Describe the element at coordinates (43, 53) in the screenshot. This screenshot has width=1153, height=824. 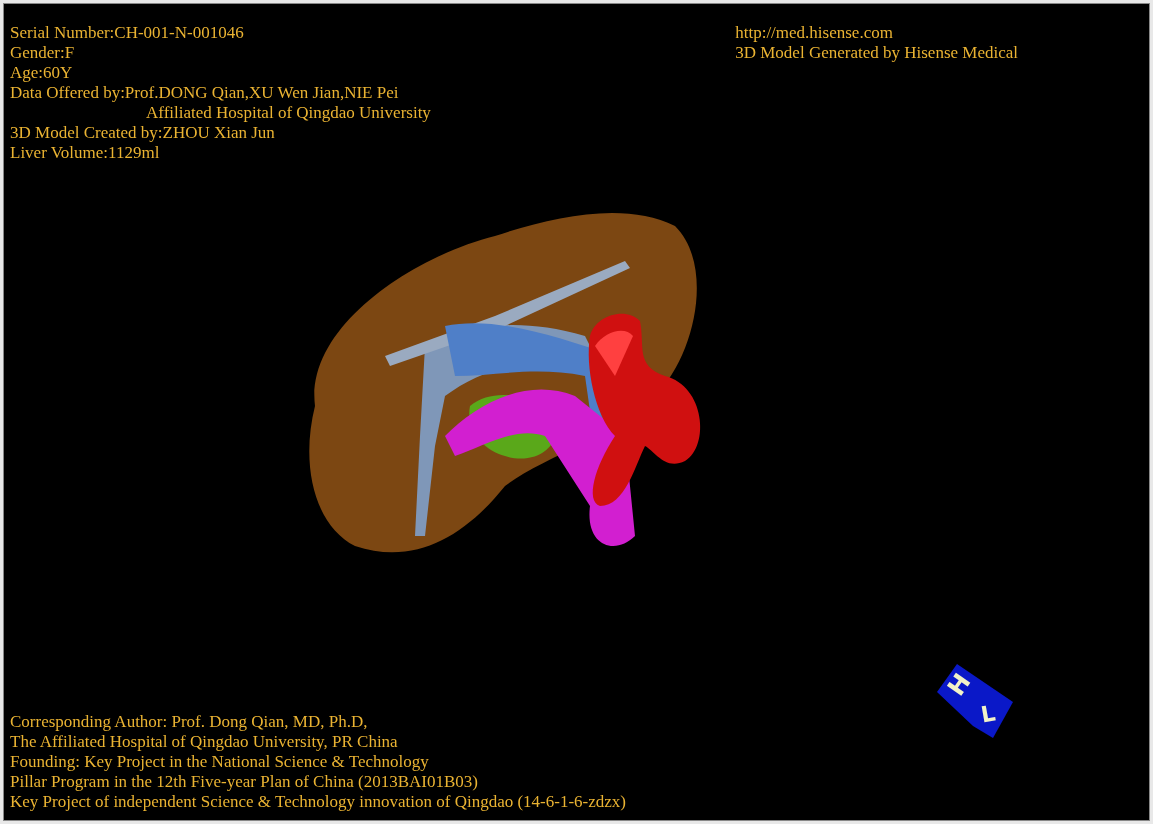
I see `info-text: Gender:F` at that location.